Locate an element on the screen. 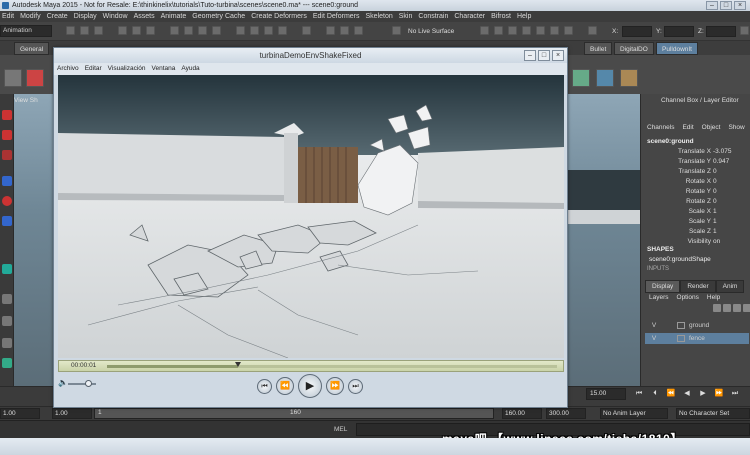 The width and height of the screenshot is (750, 455). video-timeline: 00:00:01 is located at coordinates (311, 366).